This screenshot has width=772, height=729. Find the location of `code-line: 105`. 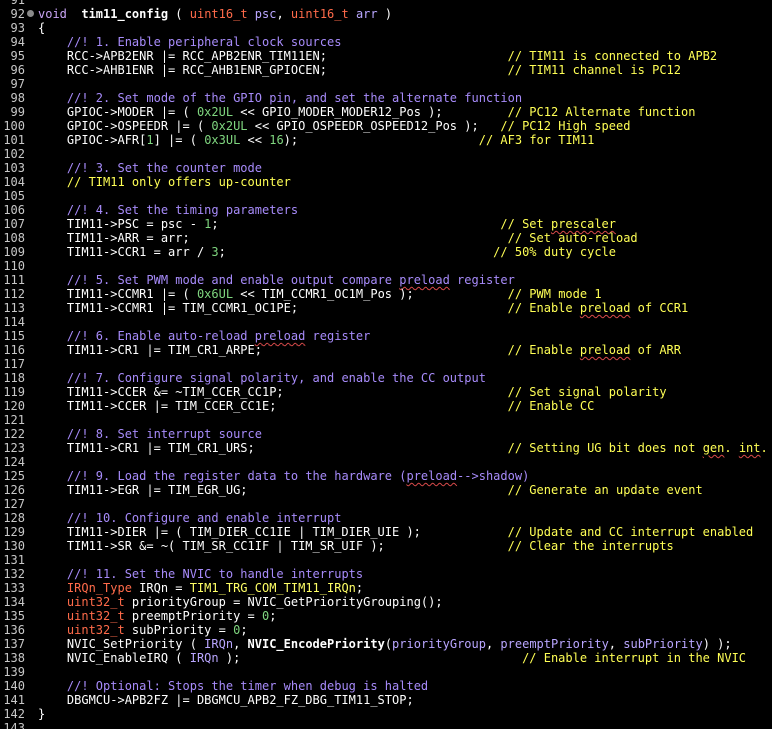

code-line: 105 is located at coordinates (386, 196).